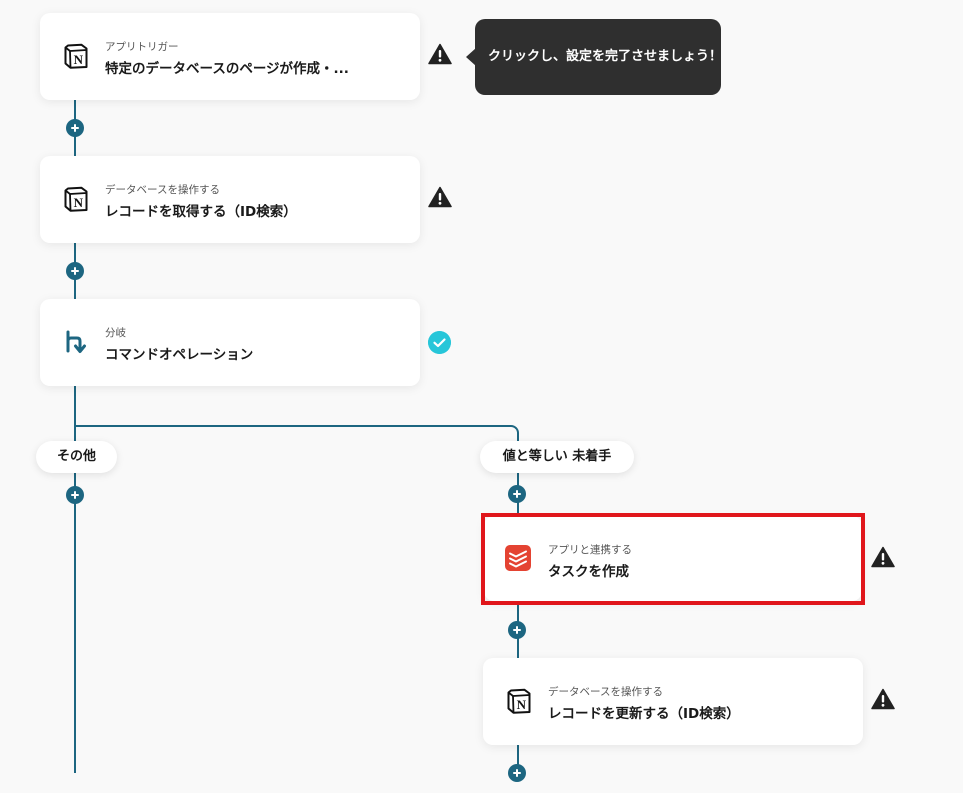 Image resolution: width=963 pixels, height=793 pixels. Describe the element at coordinates (439, 342) in the screenshot. I see `check-icon` at that location.